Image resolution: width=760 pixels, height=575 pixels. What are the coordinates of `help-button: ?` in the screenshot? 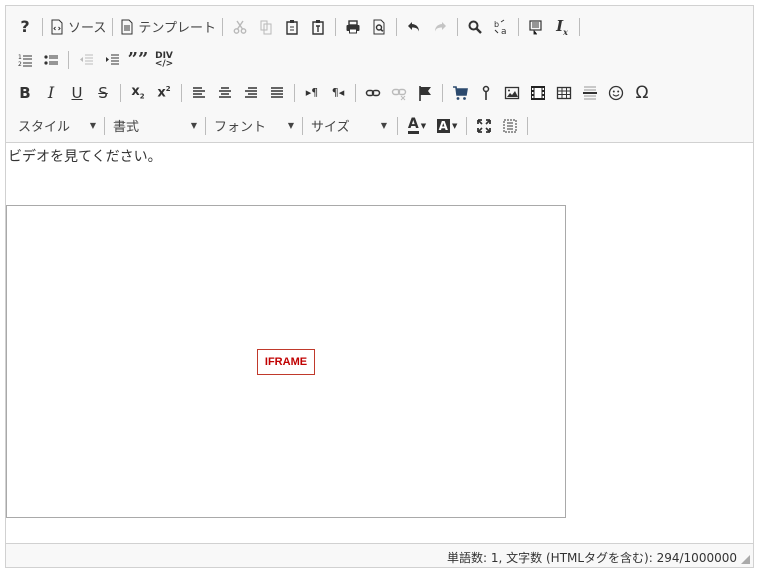 It's located at (25, 27).